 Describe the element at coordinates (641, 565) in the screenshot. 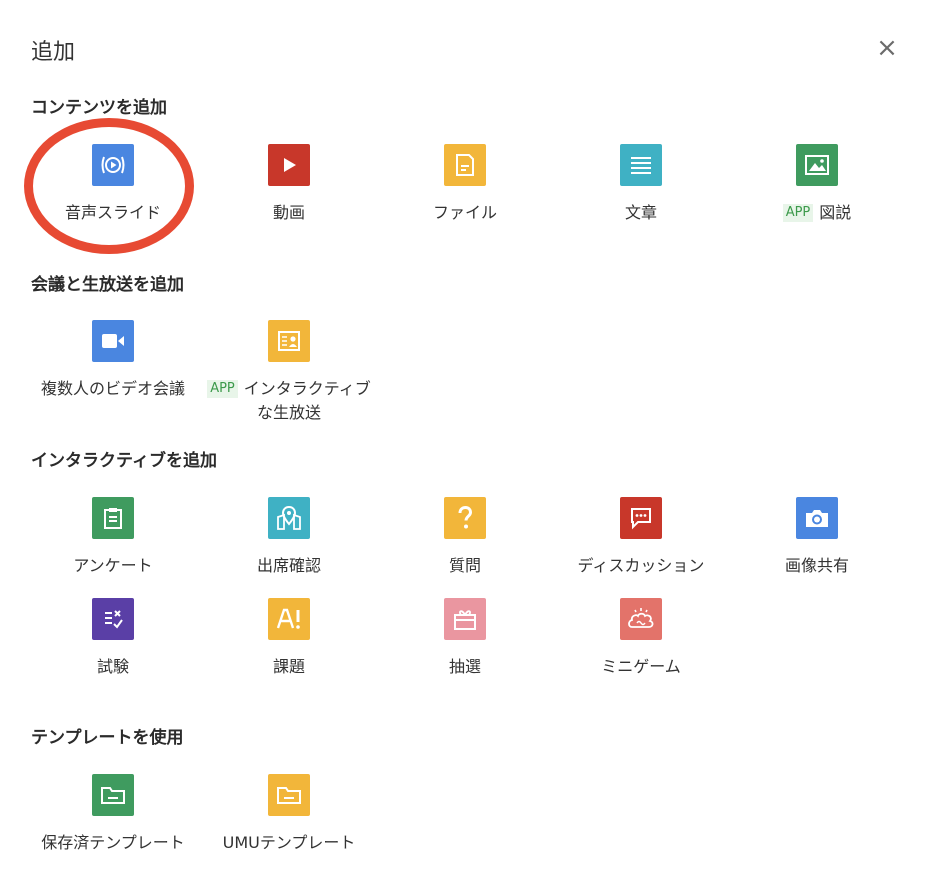

I see `item-label: ディスカッション` at that location.